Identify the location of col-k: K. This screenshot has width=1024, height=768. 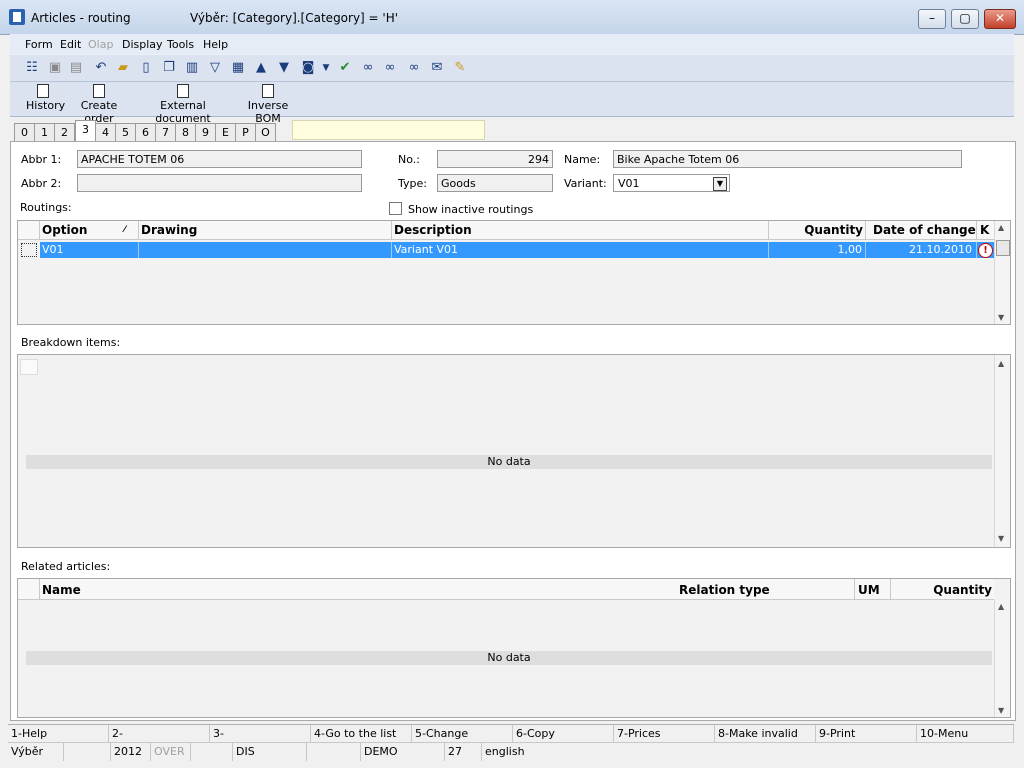
(984, 230).